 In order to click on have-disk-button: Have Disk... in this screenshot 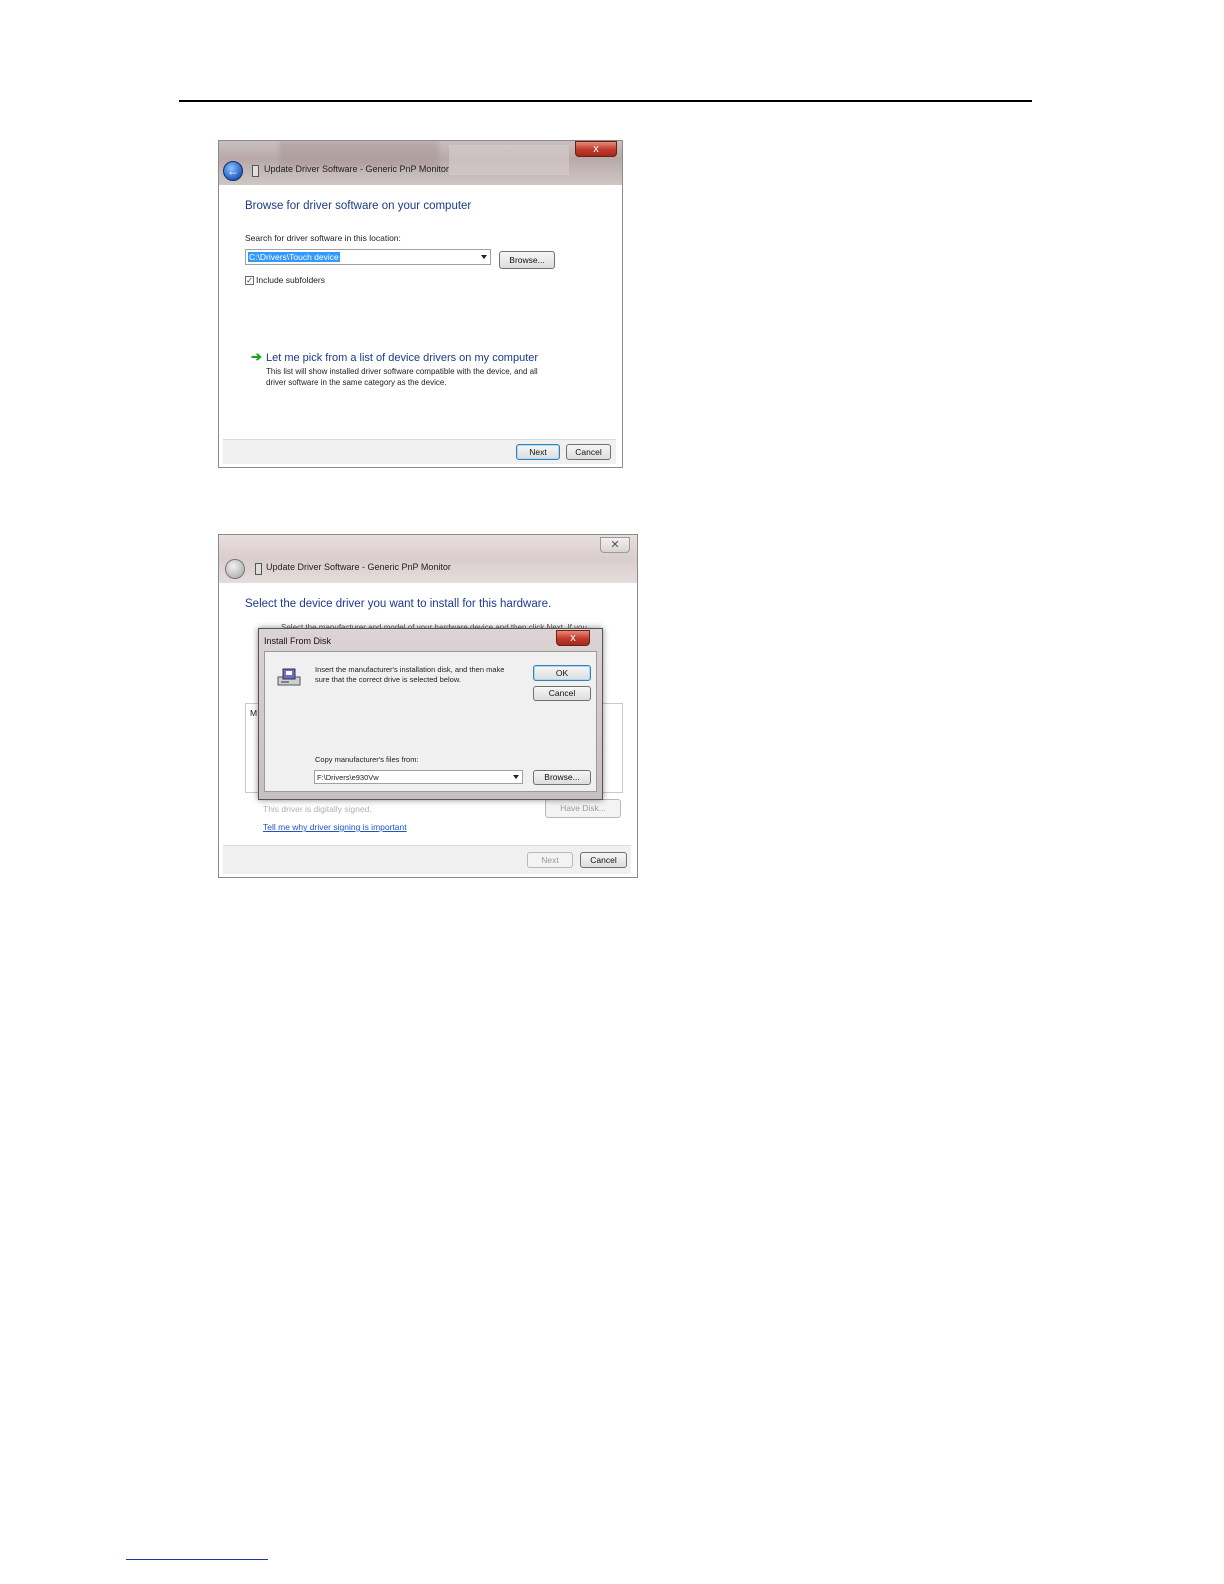, I will do `click(583, 808)`.